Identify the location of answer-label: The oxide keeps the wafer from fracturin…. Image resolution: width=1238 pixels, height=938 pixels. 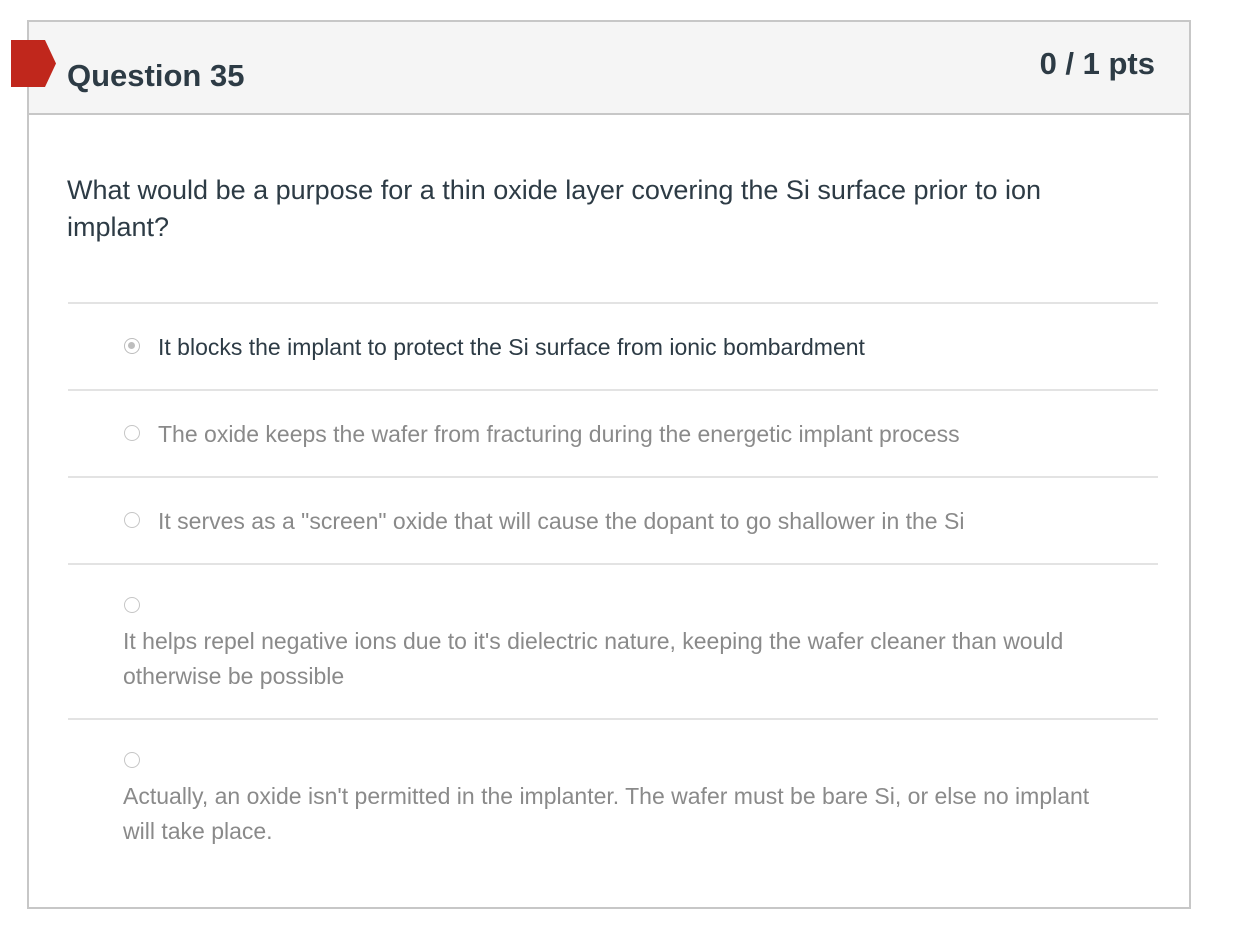
(559, 434).